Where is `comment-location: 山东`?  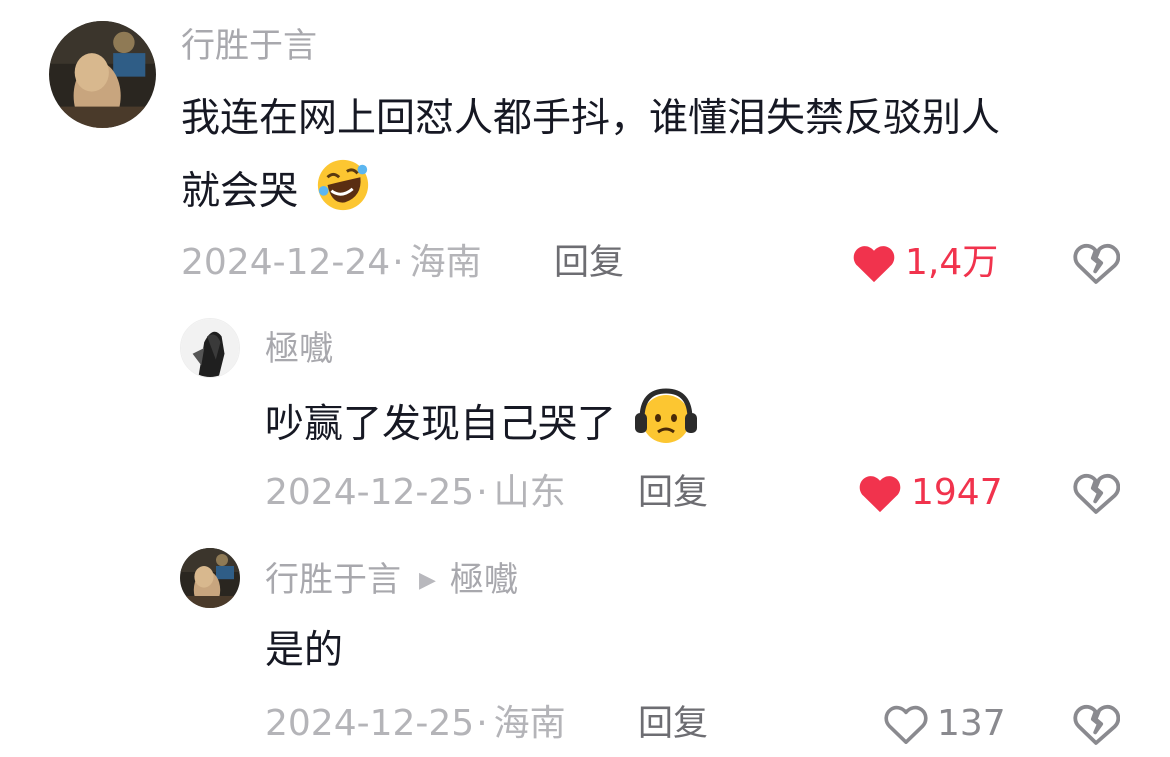 comment-location: 山东 is located at coordinates (529, 492).